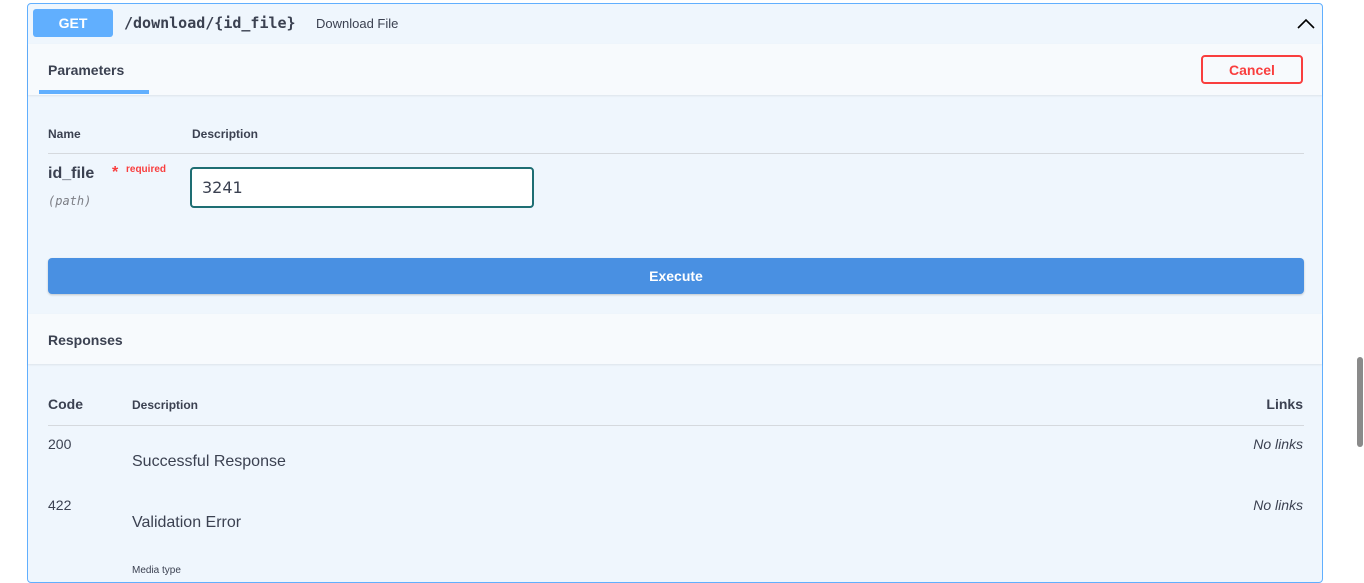  What do you see at coordinates (187, 522) in the screenshot?
I see `response-description: Validation Error` at bounding box center [187, 522].